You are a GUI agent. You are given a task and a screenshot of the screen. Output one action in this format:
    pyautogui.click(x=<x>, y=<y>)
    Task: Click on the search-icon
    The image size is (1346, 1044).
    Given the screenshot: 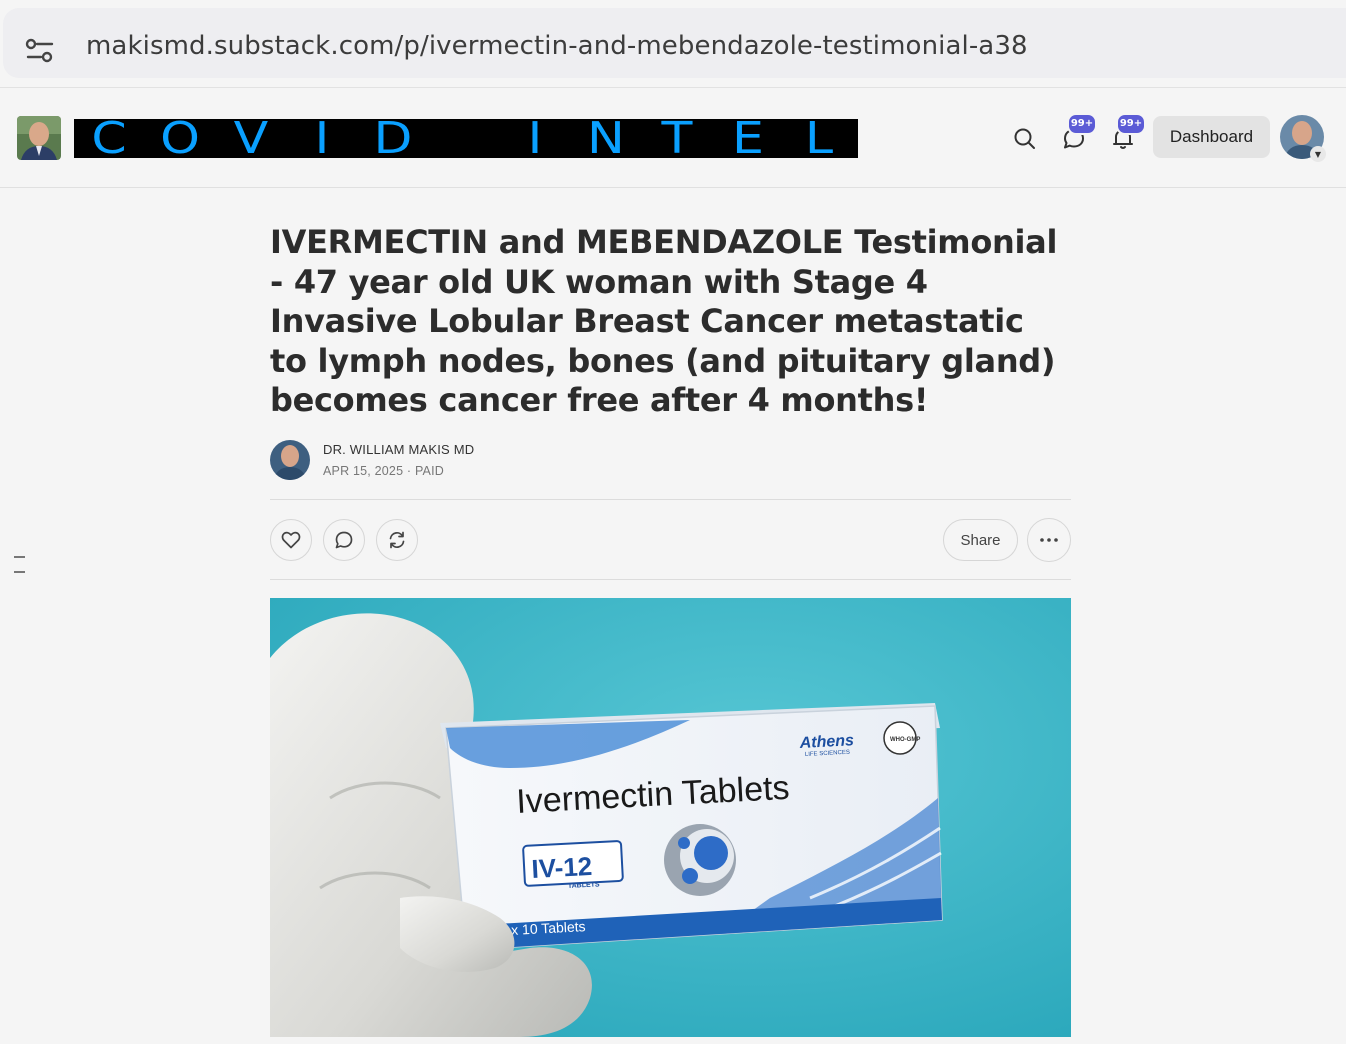 What is the action you would take?
    pyautogui.click(x=1025, y=139)
    